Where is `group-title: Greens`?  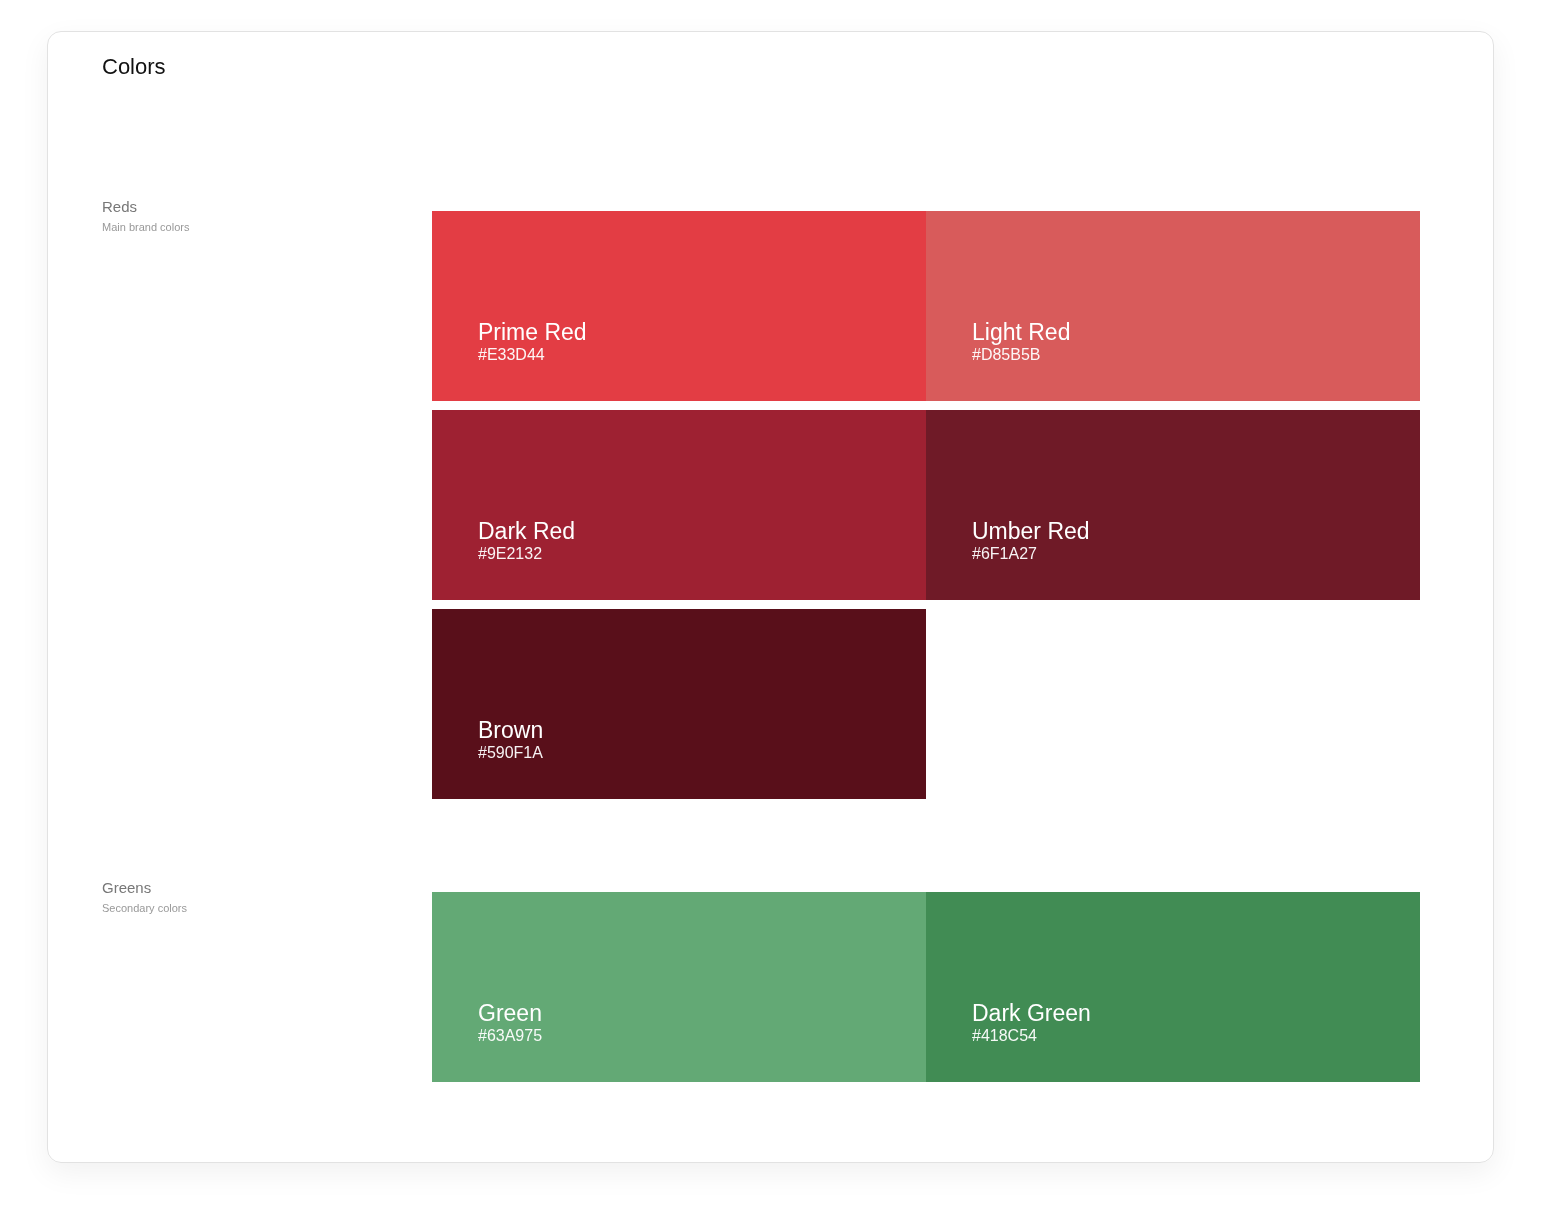 group-title: Greens is located at coordinates (127, 888).